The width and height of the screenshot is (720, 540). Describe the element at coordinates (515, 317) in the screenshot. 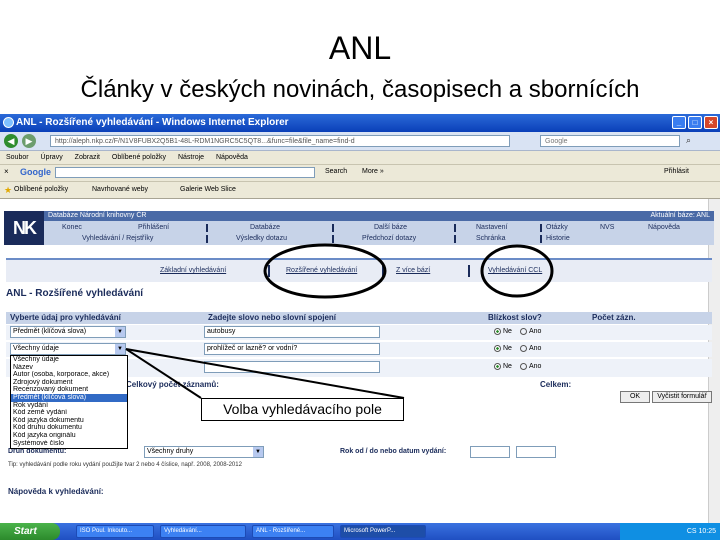

I see `header-proximity: Blízkost slov?` at that location.